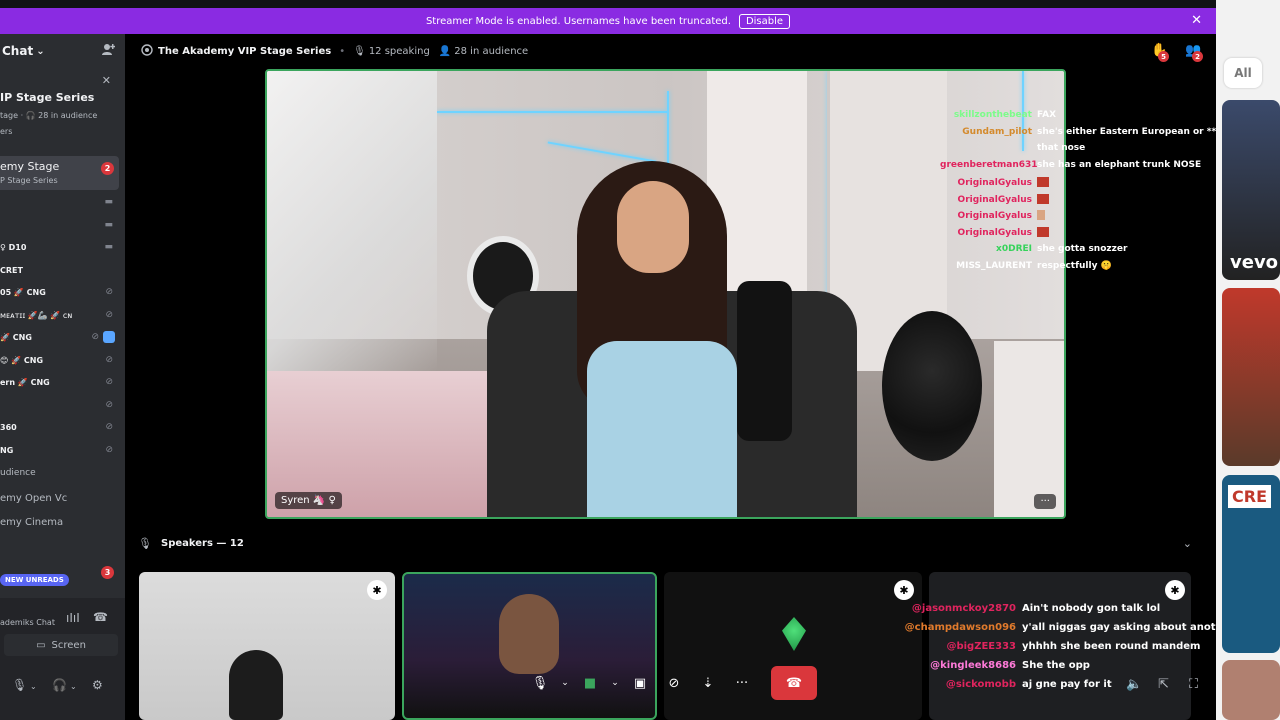 This screenshot has width=1280, height=720. Describe the element at coordinates (1243, 73) in the screenshot. I see `filter-chip-all: All` at that location.